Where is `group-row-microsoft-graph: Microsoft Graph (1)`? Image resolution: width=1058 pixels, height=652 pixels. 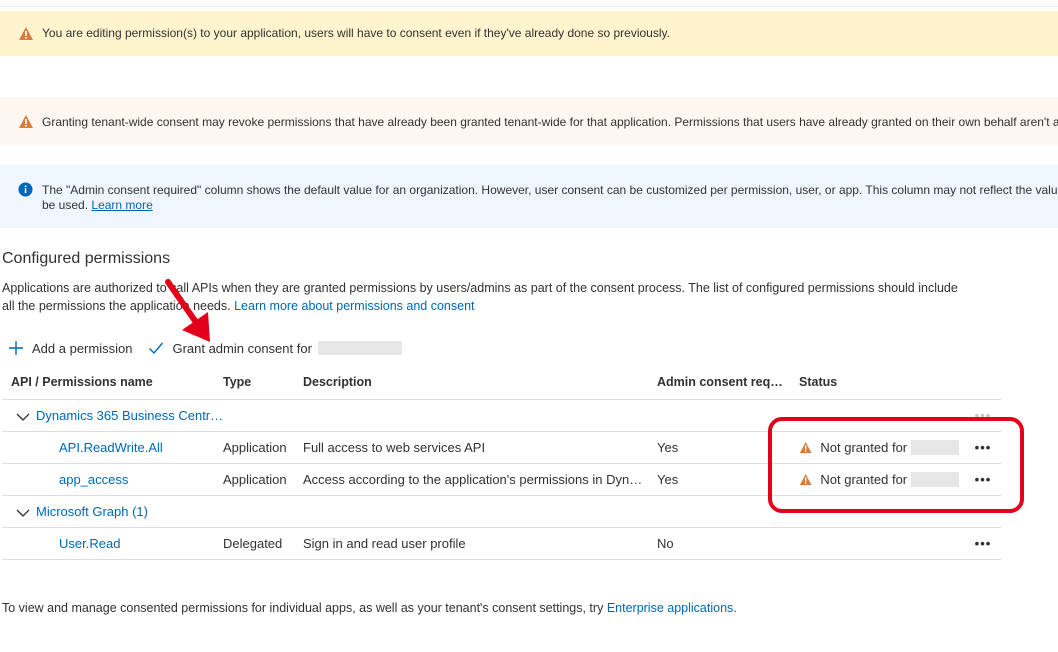 group-row-microsoft-graph: Microsoft Graph (1) is located at coordinates (501, 512).